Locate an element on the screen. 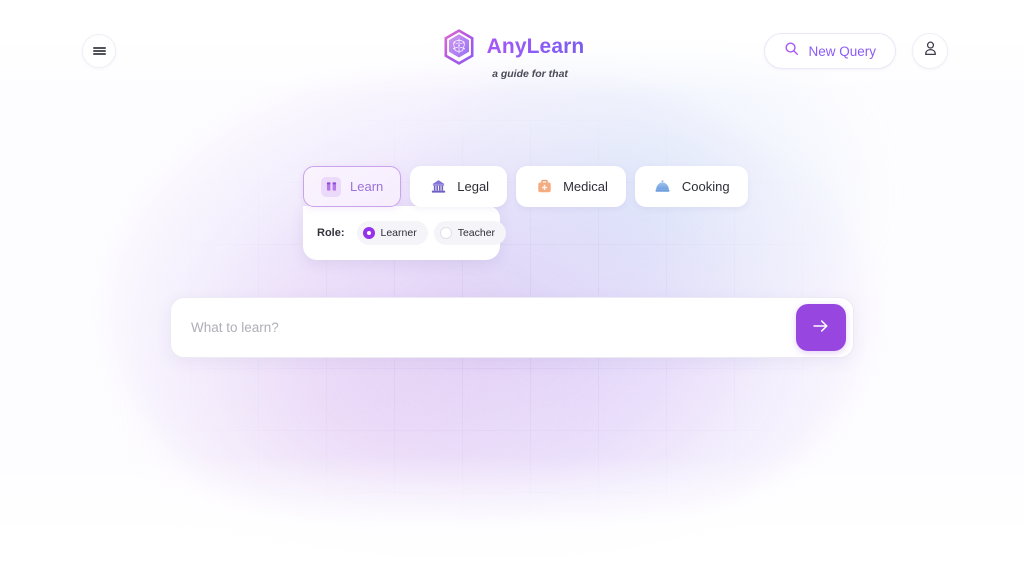 The width and height of the screenshot is (1024, 576). new-query-label: New Query is located at coordinates (842, 51).